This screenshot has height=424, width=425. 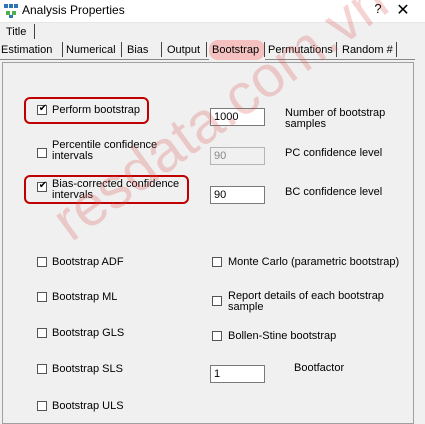 I want to click on perform-bootstrap-checkbox: ✔, so click(x=42, y=109).